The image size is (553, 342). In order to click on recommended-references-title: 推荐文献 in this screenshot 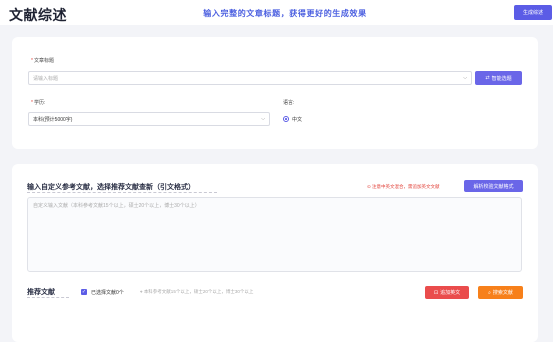, I will do `click(41, 292)`.